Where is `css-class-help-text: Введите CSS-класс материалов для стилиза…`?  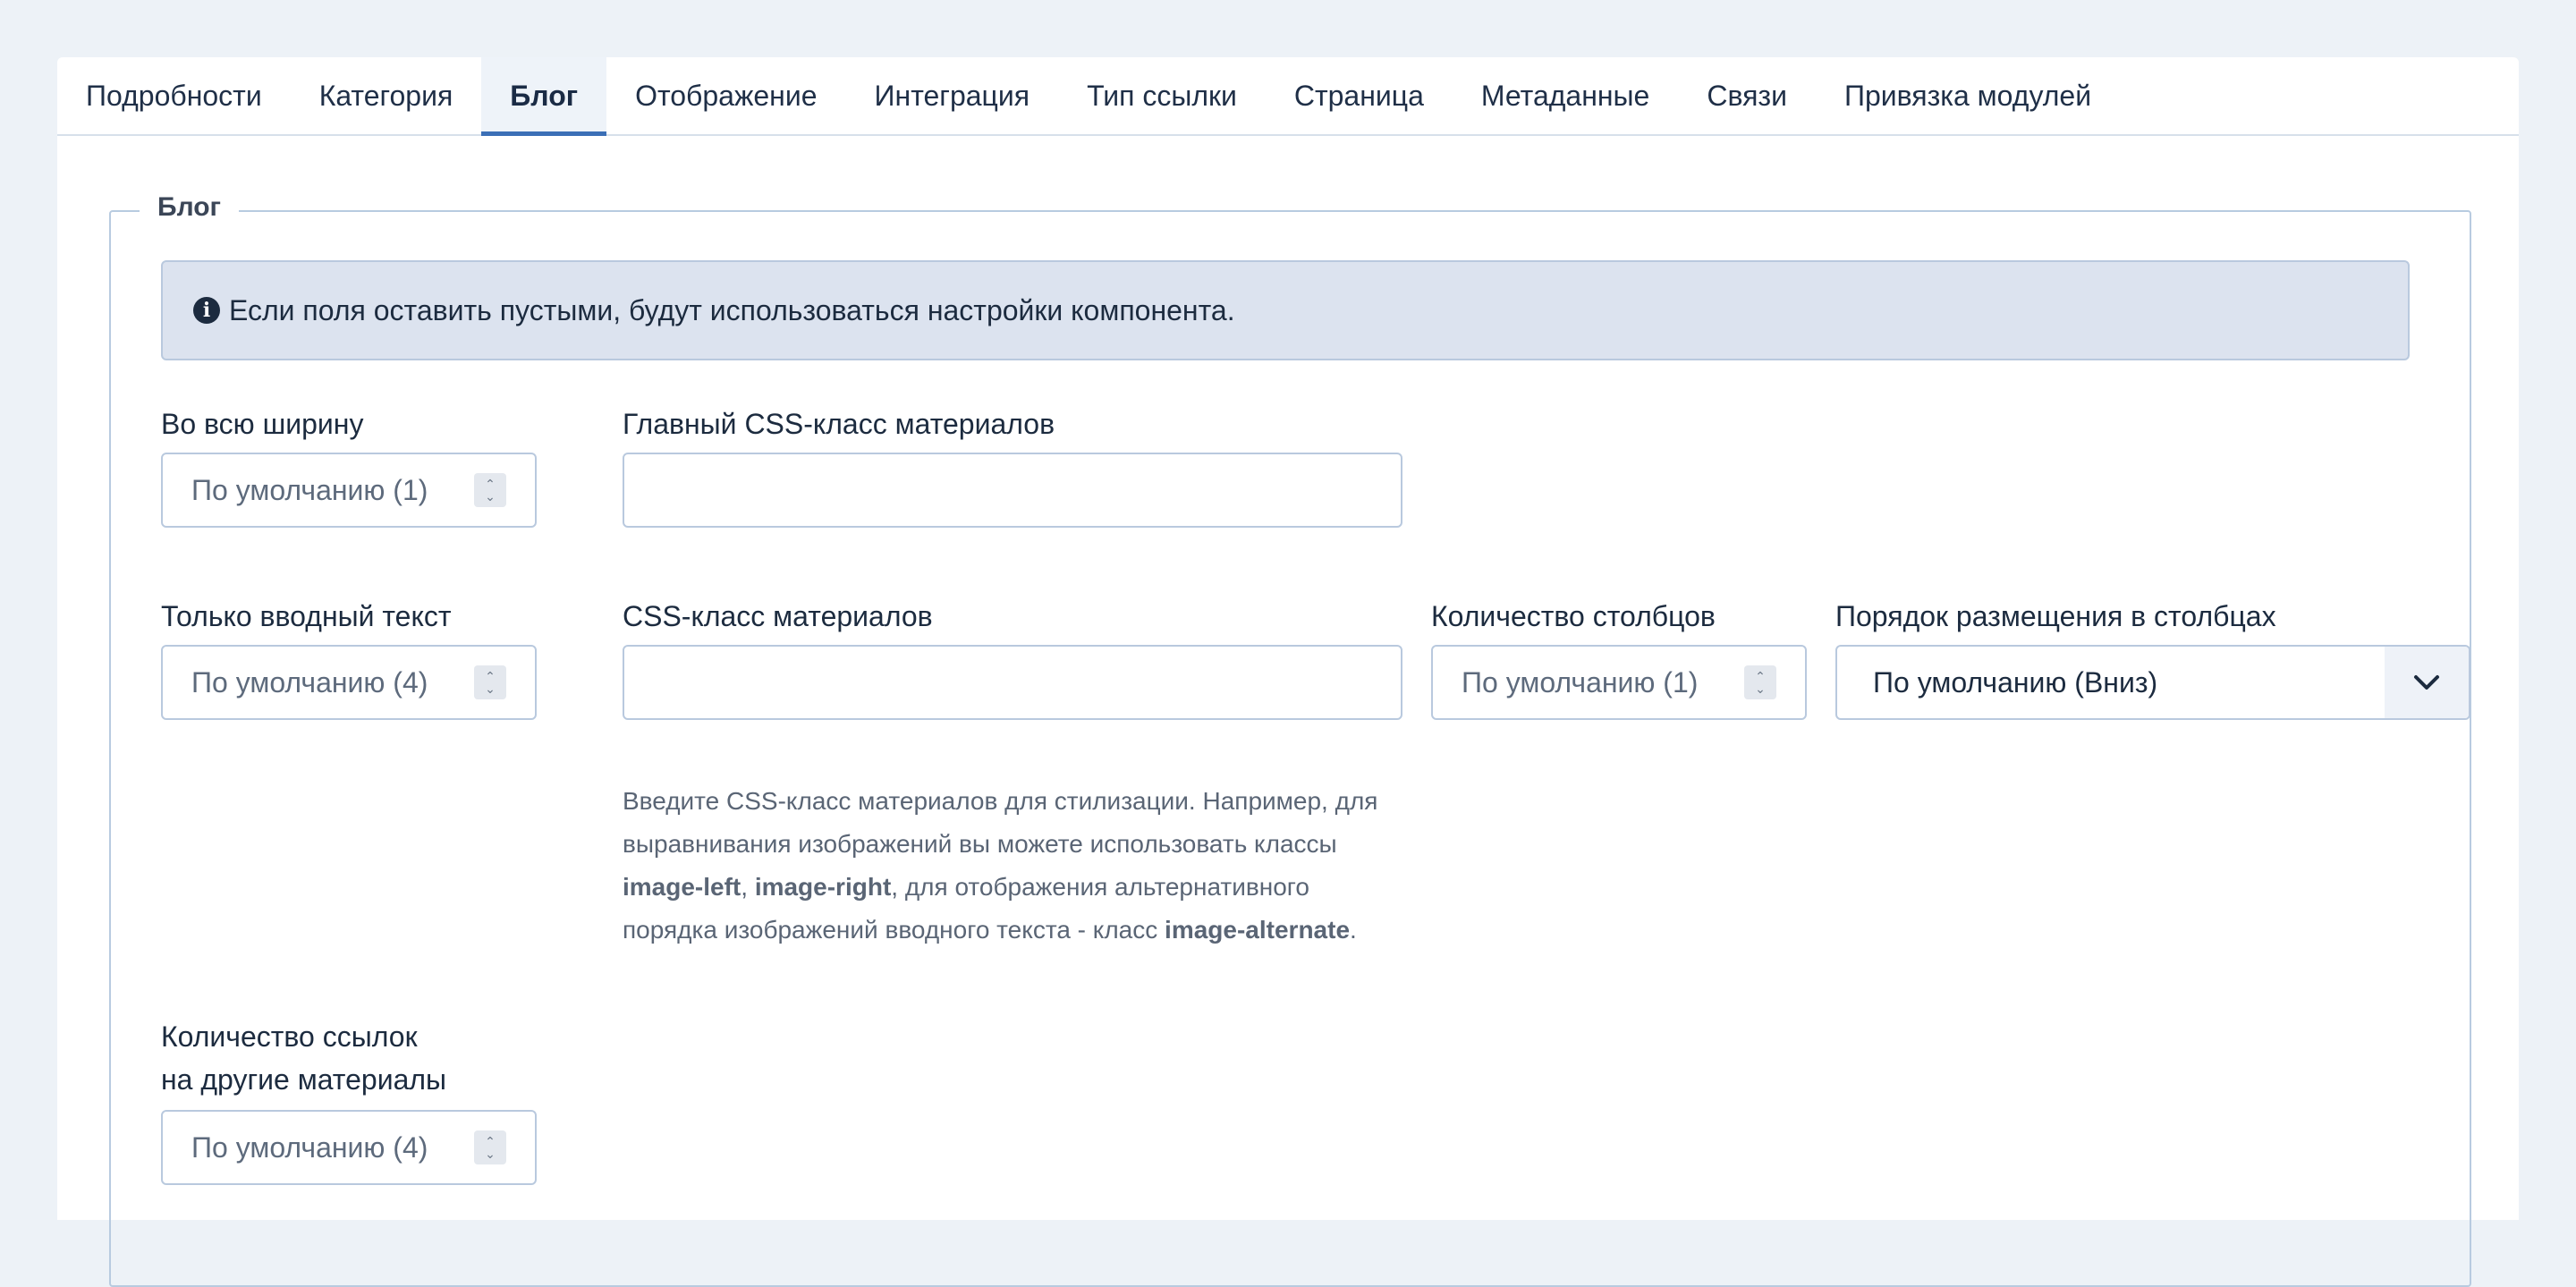
css-class-help-text: Введите CSS-класс материалов для стилиза… is located at coordinates (1000, 865).